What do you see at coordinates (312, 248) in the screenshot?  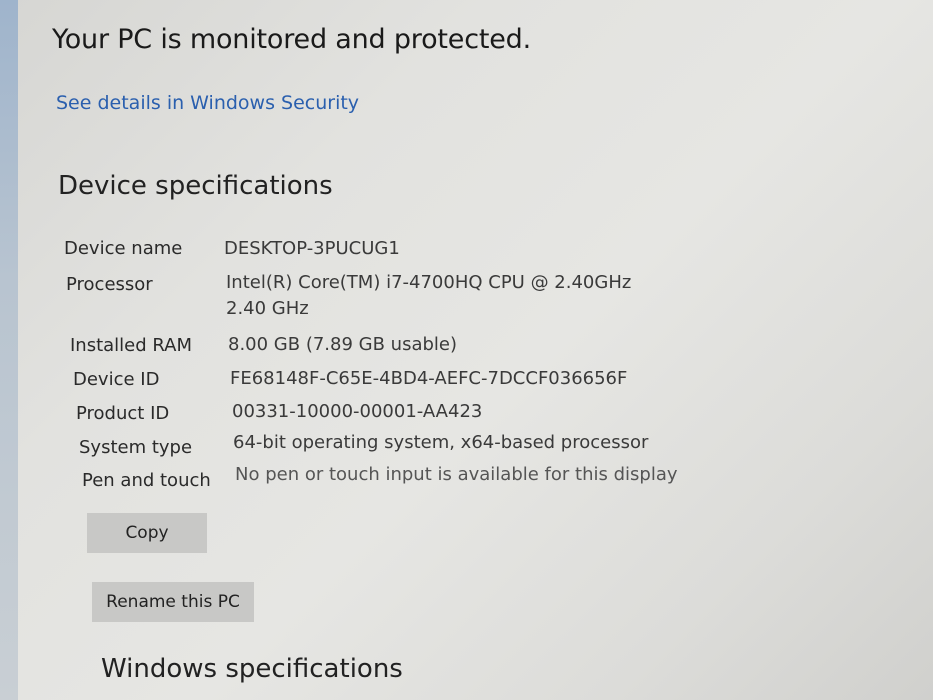 I see `spec-value: DESKTOP-3PUCUG1` at bounding box center [312, 248].